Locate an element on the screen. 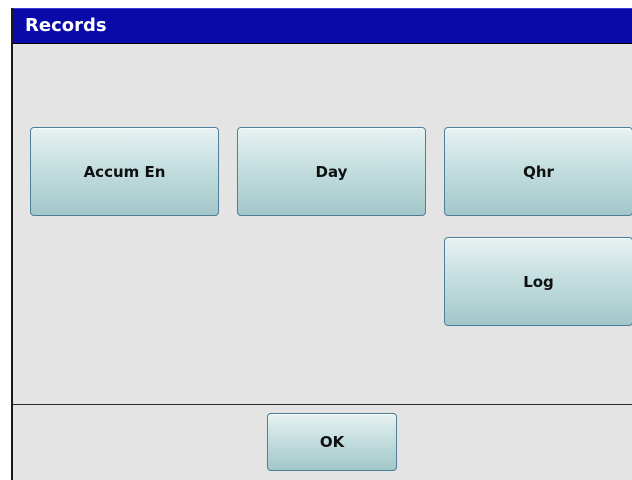  qhr-button: Qhr is located at coordinates (538, 171).